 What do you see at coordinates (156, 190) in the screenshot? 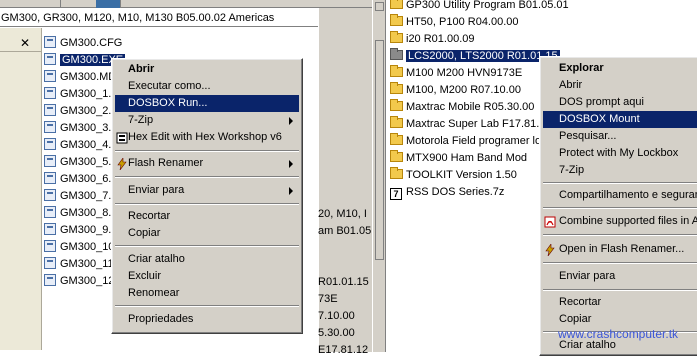
I see `menu-item-label: Enviar para` at bounding box center [156, 190].